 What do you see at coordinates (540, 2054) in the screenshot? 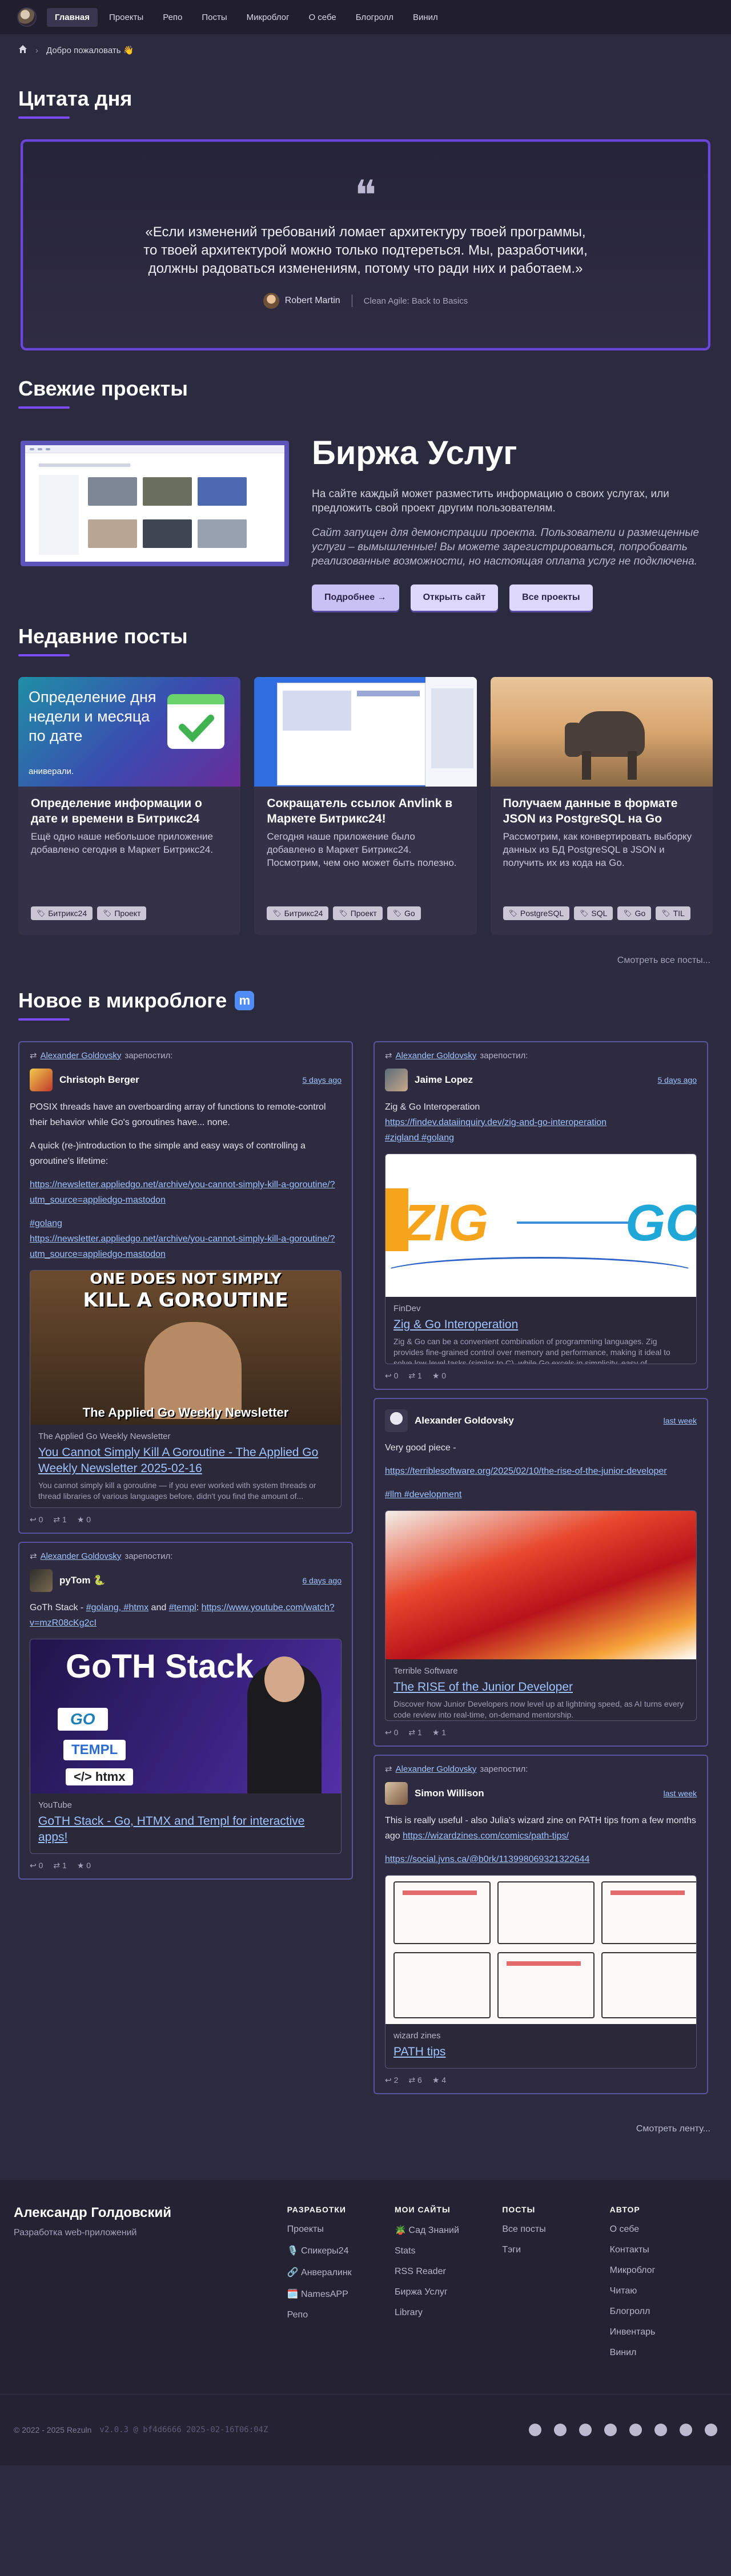
I see `preview-title: PATH tips` at bounding box center [540, 2054].